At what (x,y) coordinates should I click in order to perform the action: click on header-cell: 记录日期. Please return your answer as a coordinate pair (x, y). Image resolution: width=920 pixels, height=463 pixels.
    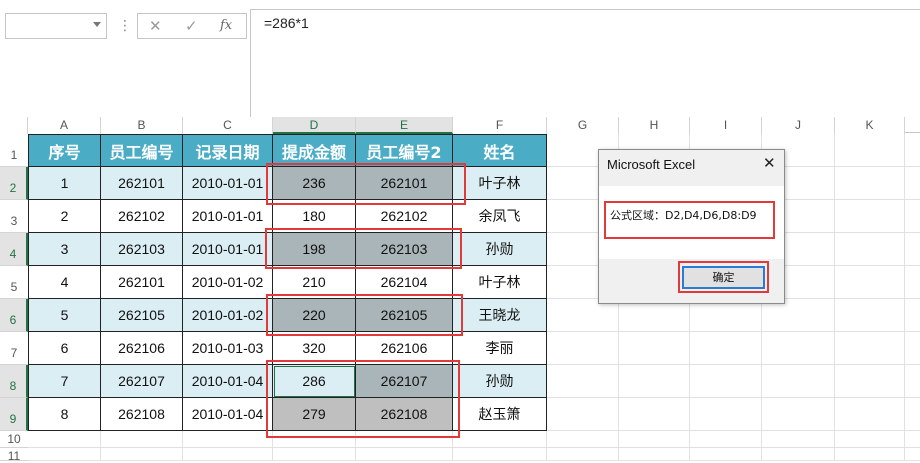
    Looking at the image, I should click on (228, 150).